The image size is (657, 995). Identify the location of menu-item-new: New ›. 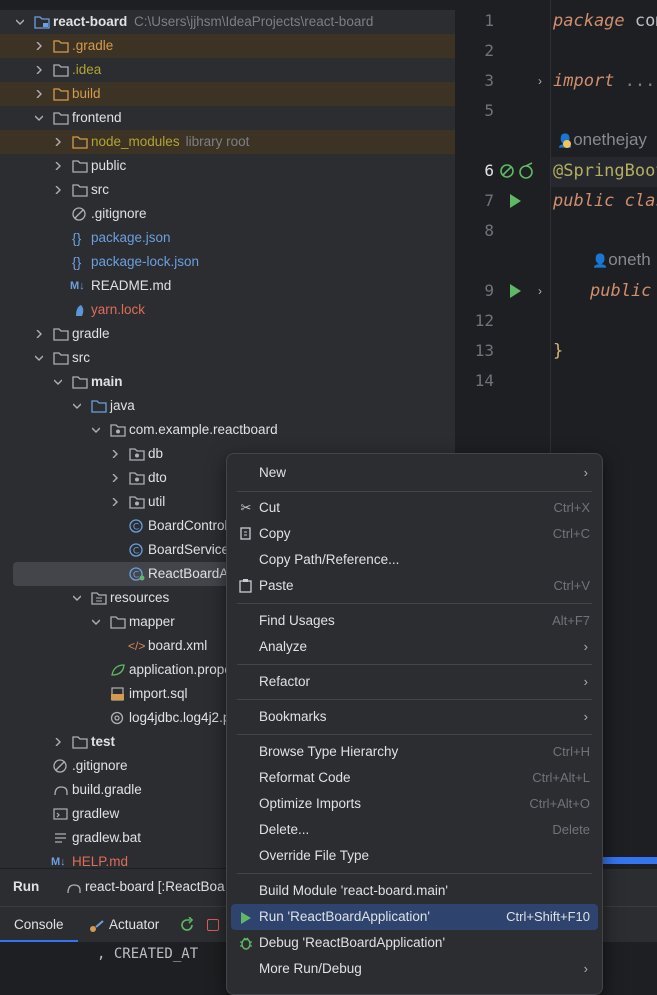
(414, 473).